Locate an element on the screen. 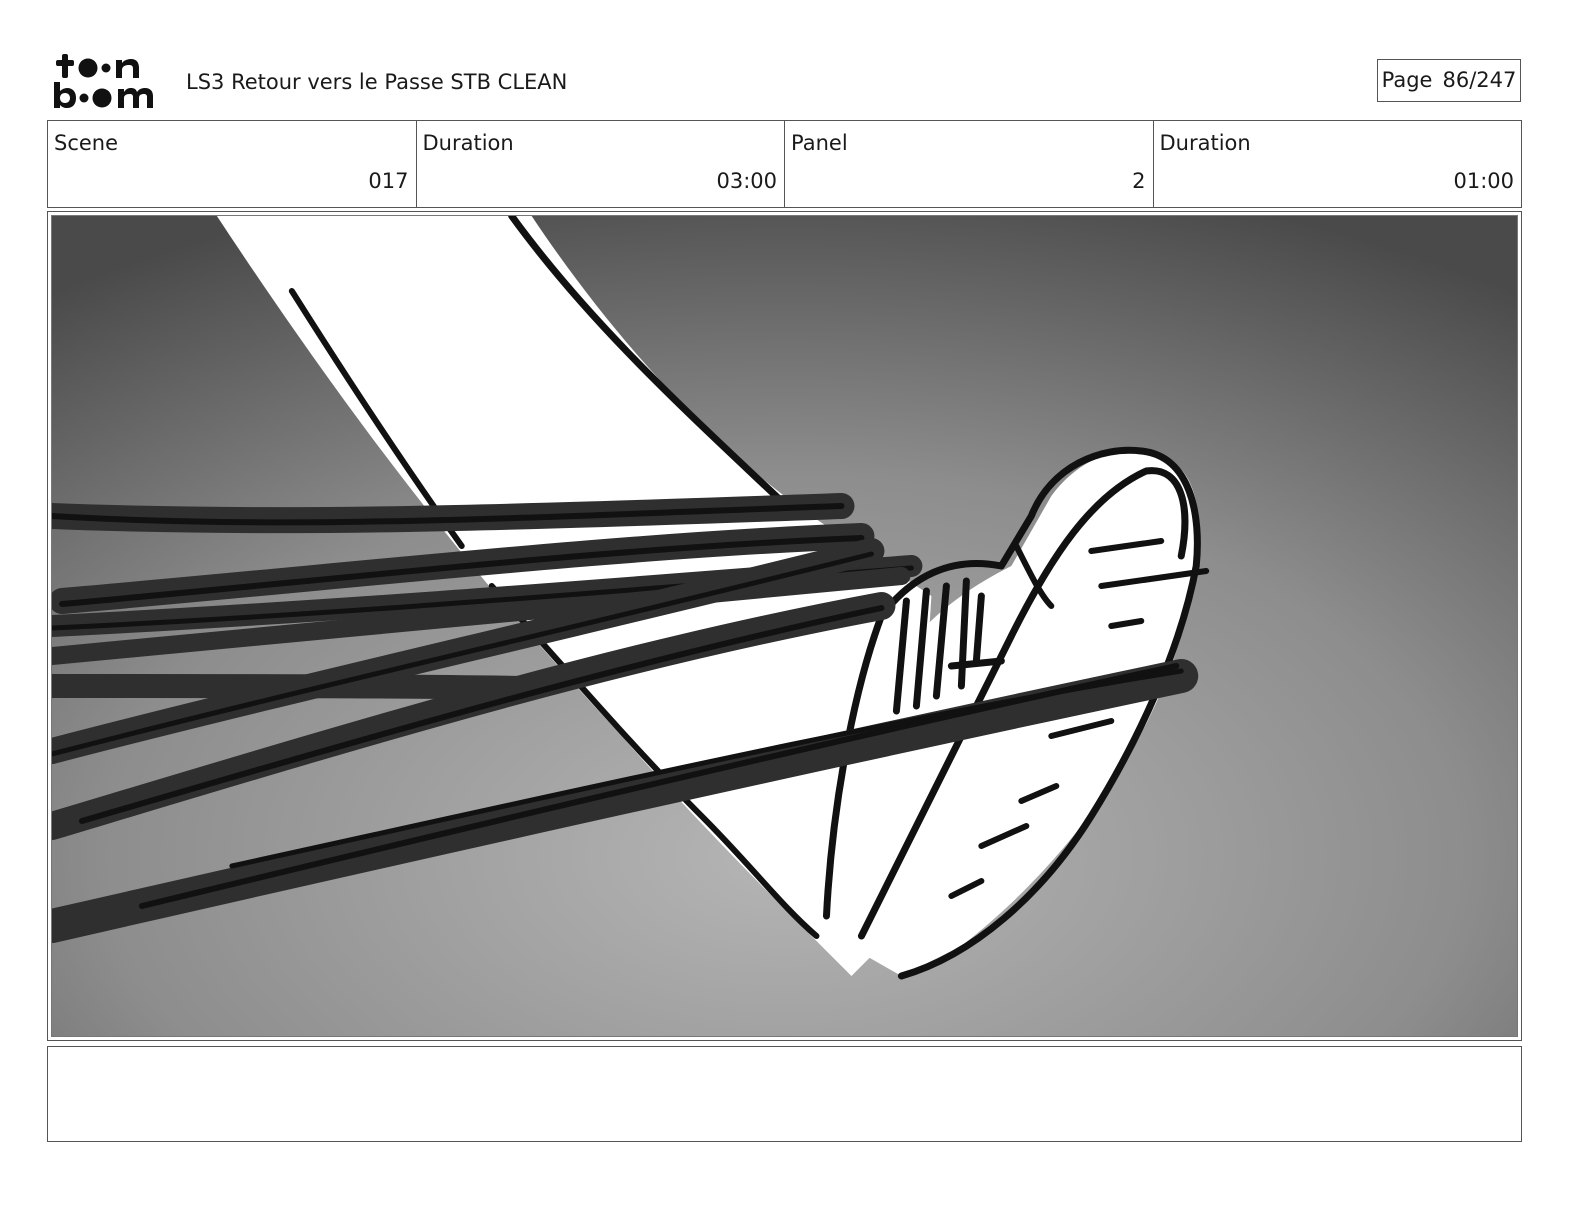 The height and width of the screenshot is (1224, 1584). scene-duration-cell: Duration 03:00 is located at coordinates (601, 164).